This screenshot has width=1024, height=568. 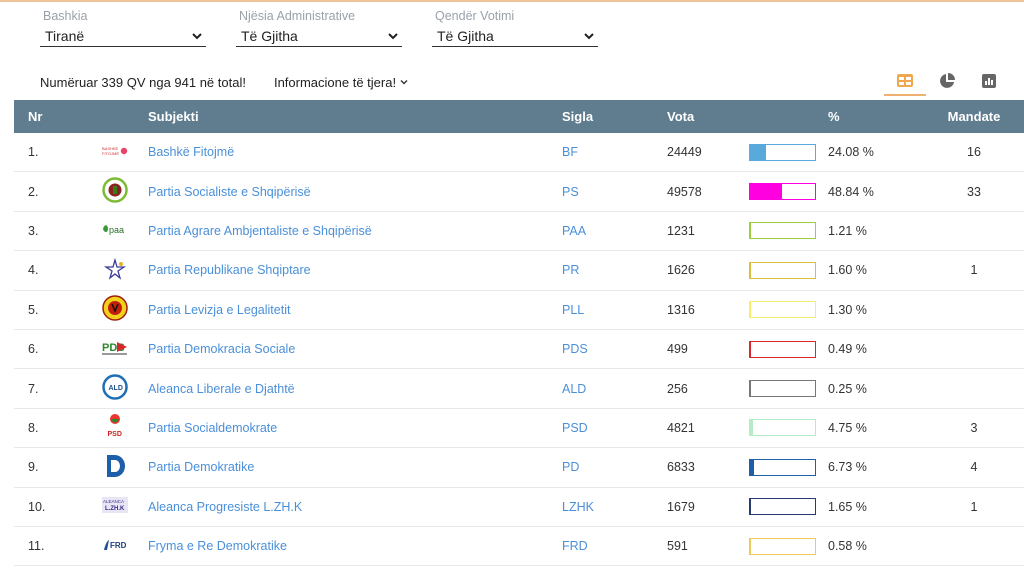 I want to click on vote-percent: 4.75 %, so click(x=847, y=427).